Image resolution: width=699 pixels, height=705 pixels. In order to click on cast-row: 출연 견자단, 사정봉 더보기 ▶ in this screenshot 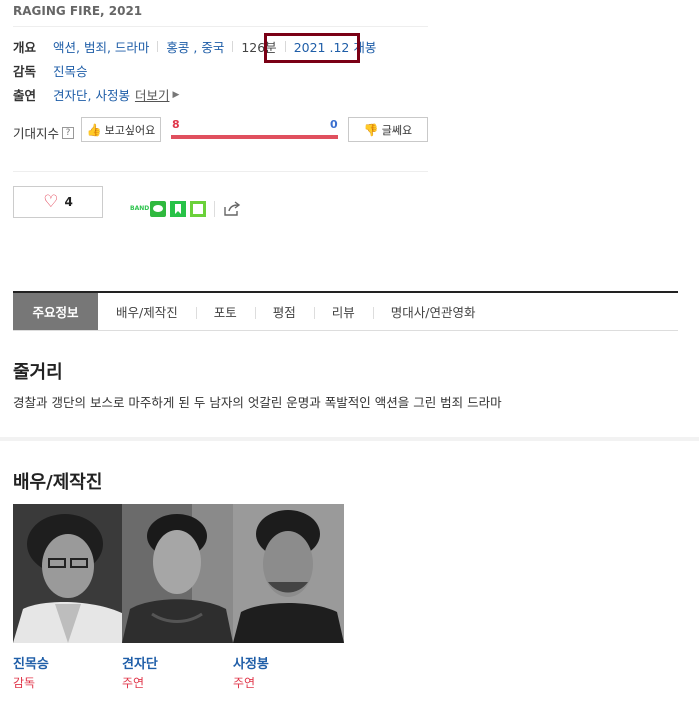, I will do `click(96, 94)`.